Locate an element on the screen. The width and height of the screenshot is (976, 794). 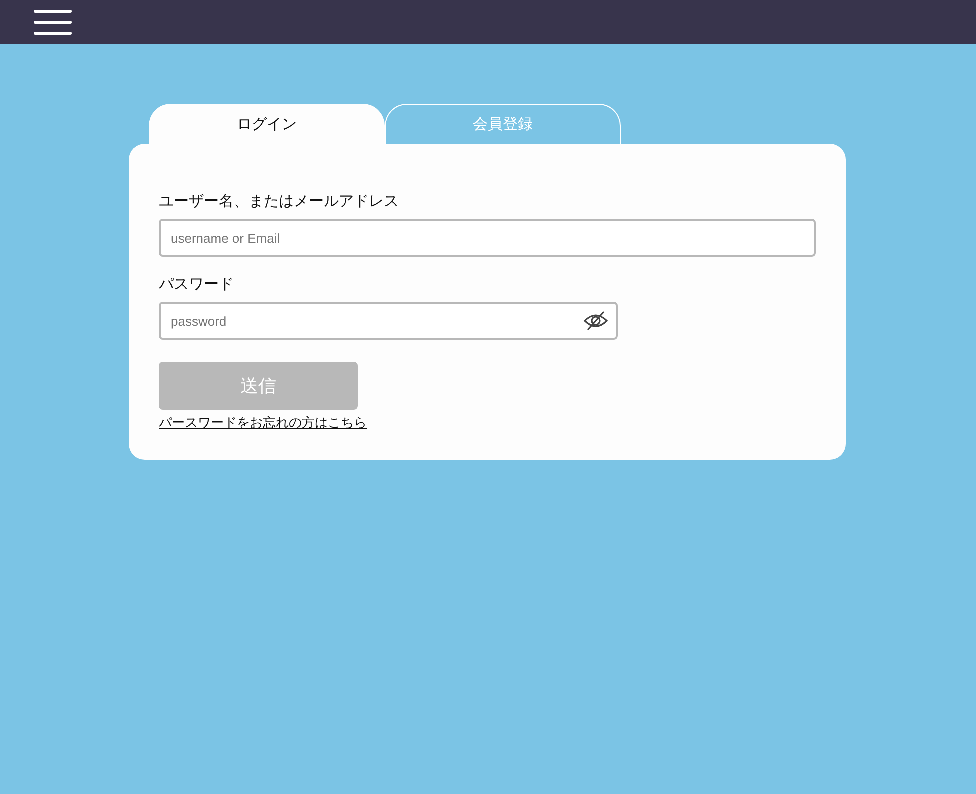
field-label: ユーザー名、またはメールアドレス is located at coordinates (279, 201).